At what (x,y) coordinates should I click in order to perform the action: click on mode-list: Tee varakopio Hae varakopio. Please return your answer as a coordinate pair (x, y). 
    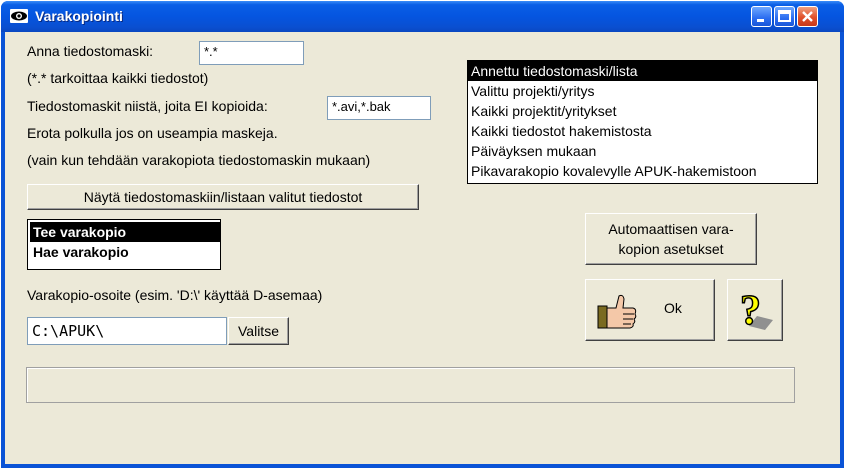
    Looking at the image, I should click on (124, 244).